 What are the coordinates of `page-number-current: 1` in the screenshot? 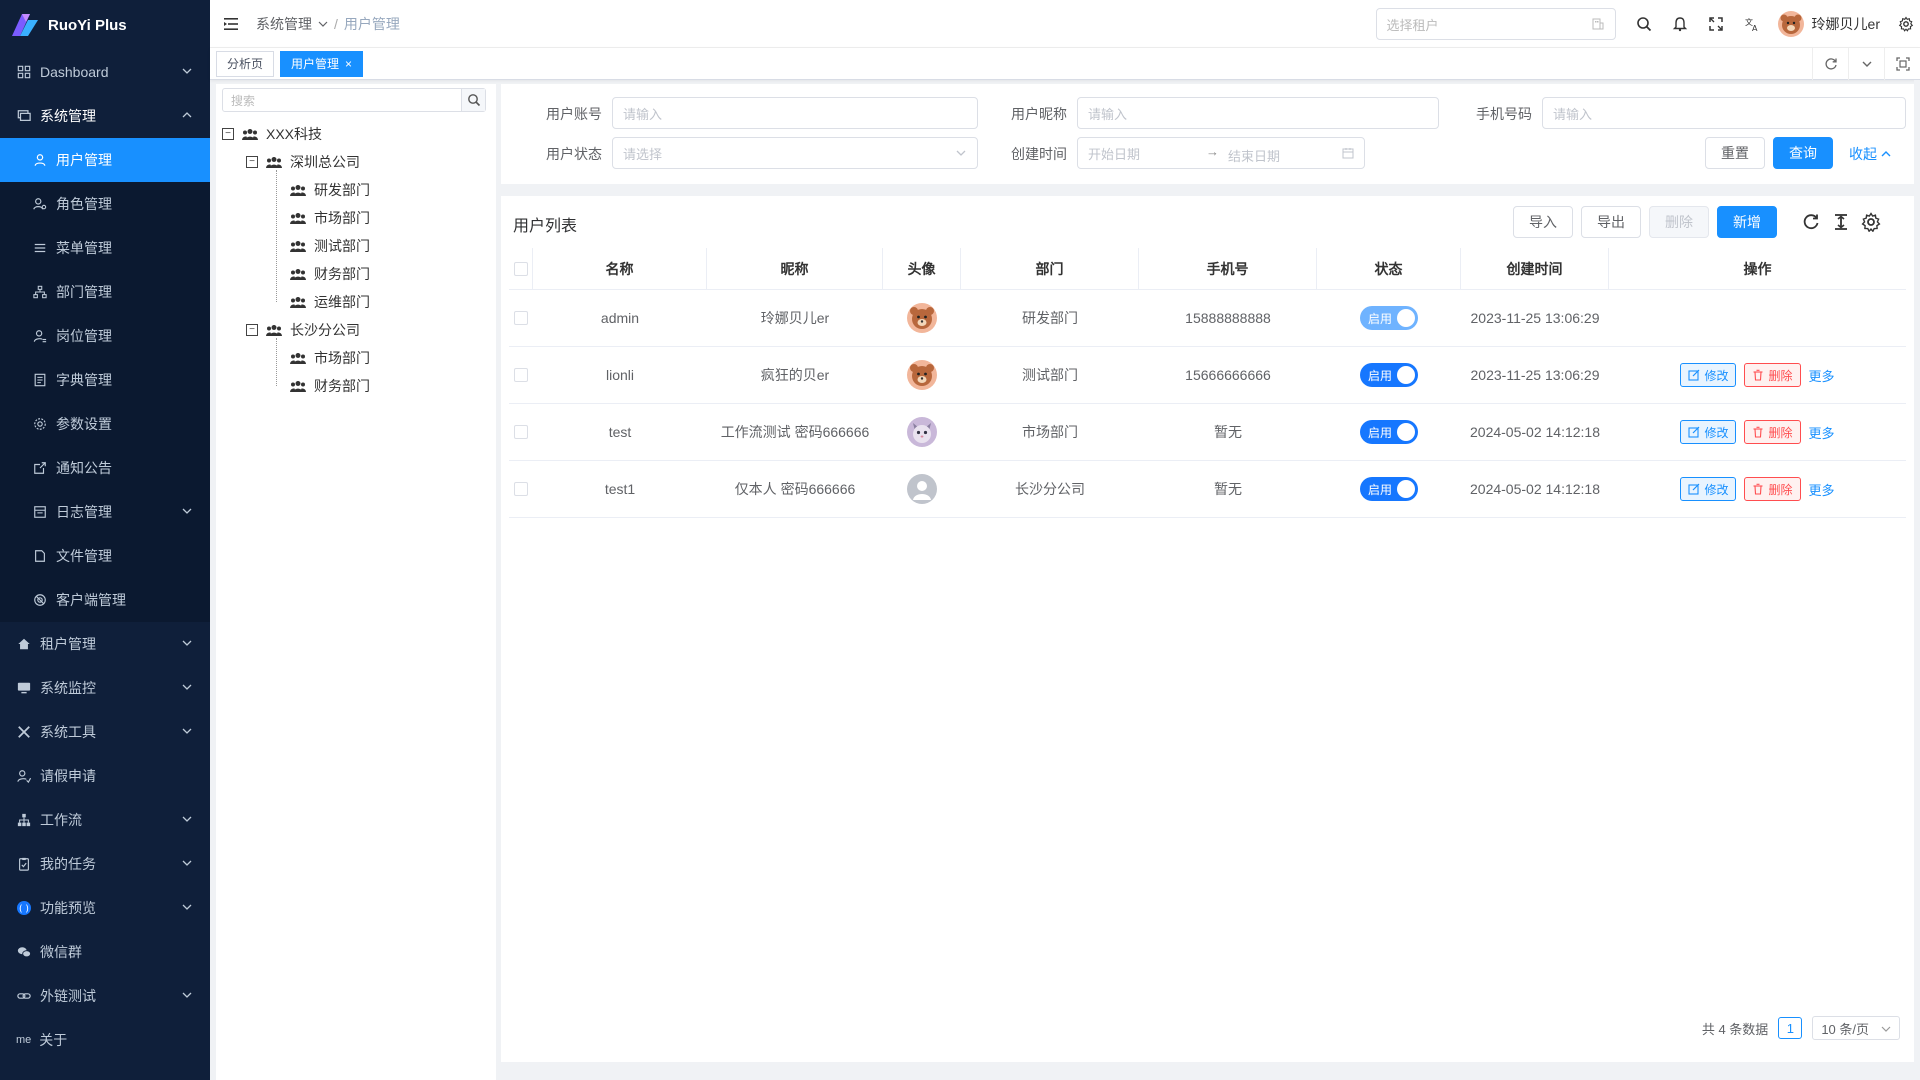 It's located at (1790, 1028).